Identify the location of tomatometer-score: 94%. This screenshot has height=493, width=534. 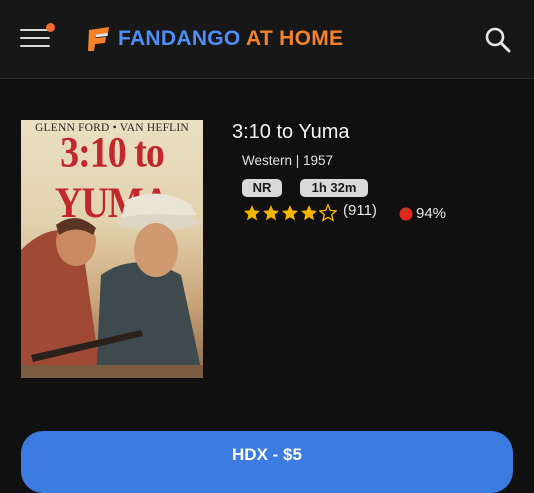
(431, 213).